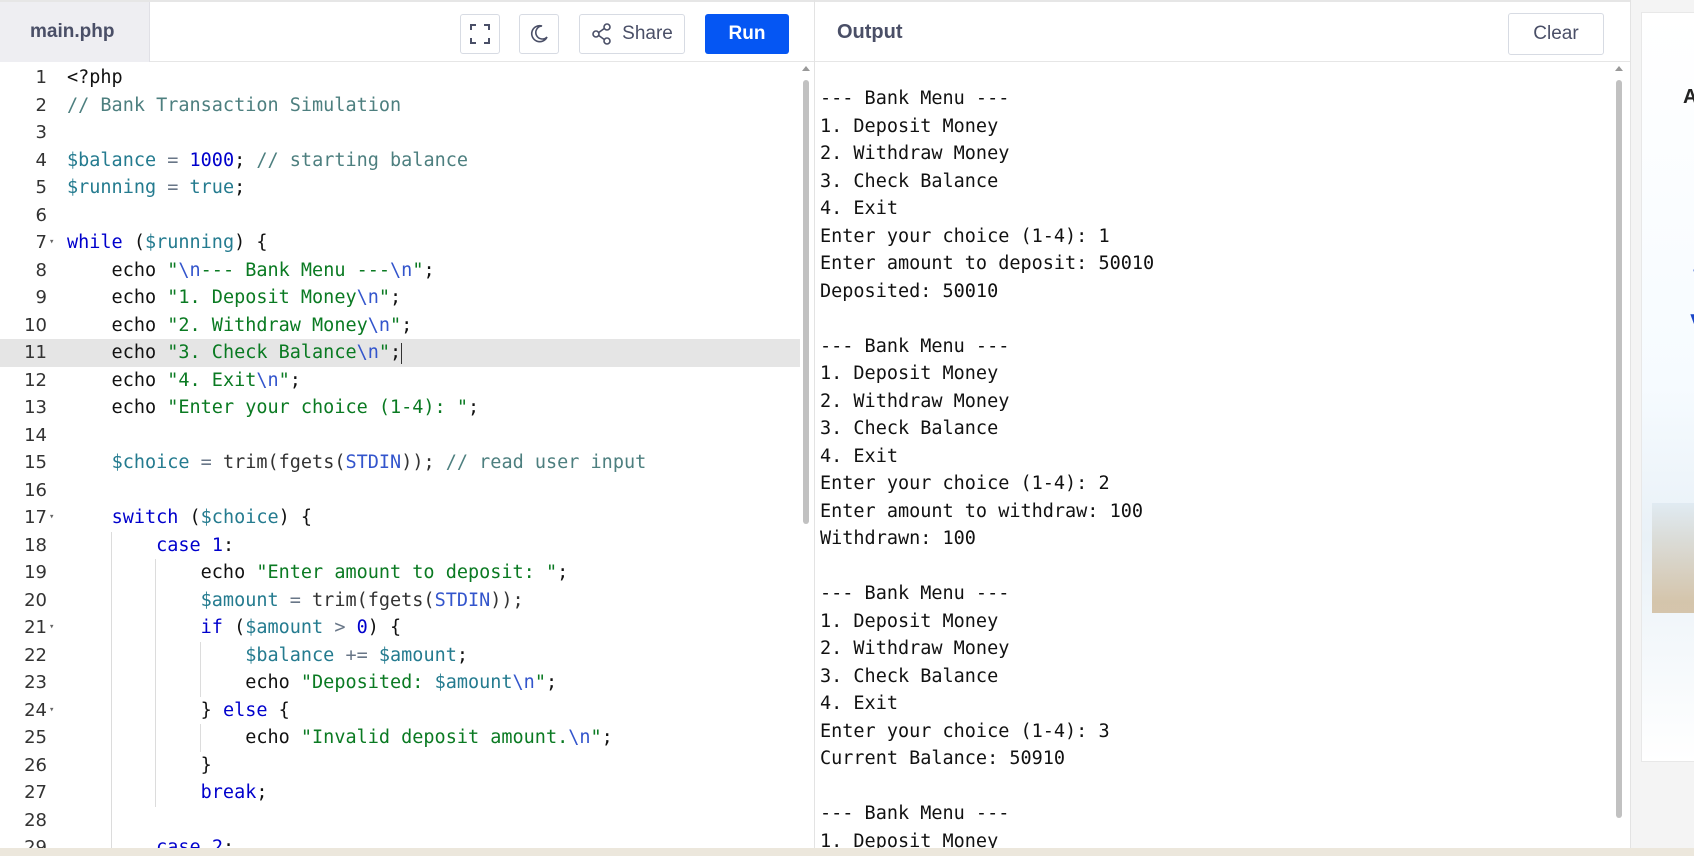  I want to click on code-line: 12 echo "4. Exit\n";, so click(400, 381).